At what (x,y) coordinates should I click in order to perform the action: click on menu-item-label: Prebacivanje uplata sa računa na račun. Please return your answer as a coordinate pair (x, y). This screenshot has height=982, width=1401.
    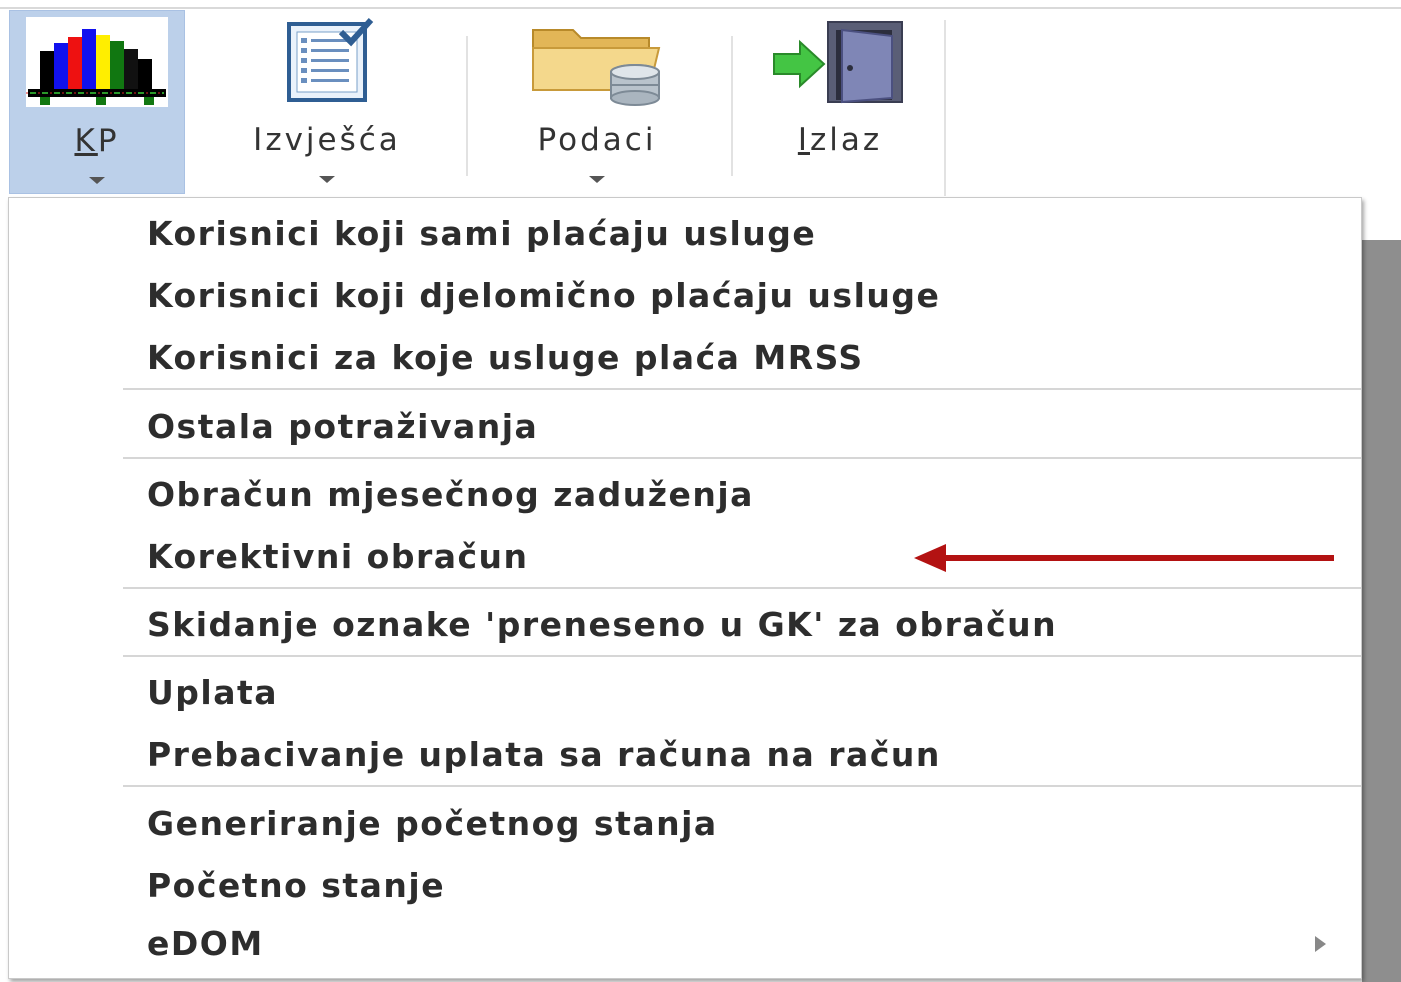
    Looking at the image, I should click on (544, 754).